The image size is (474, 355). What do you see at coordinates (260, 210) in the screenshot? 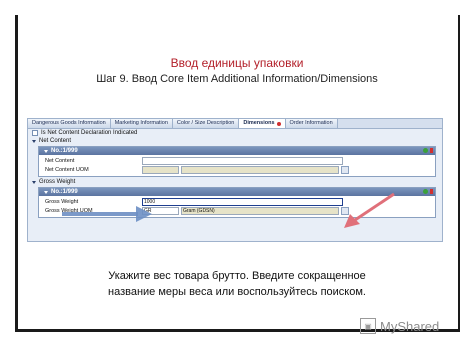
I see `gross-weight-uom-name-input: Gram (GDSN)` at bounding box center [260, 210].